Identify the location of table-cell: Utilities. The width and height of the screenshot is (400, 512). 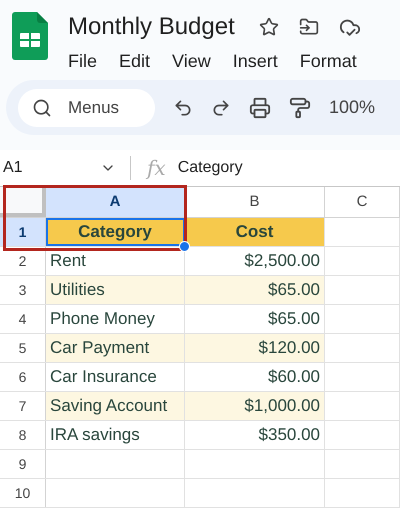
(115, 290).